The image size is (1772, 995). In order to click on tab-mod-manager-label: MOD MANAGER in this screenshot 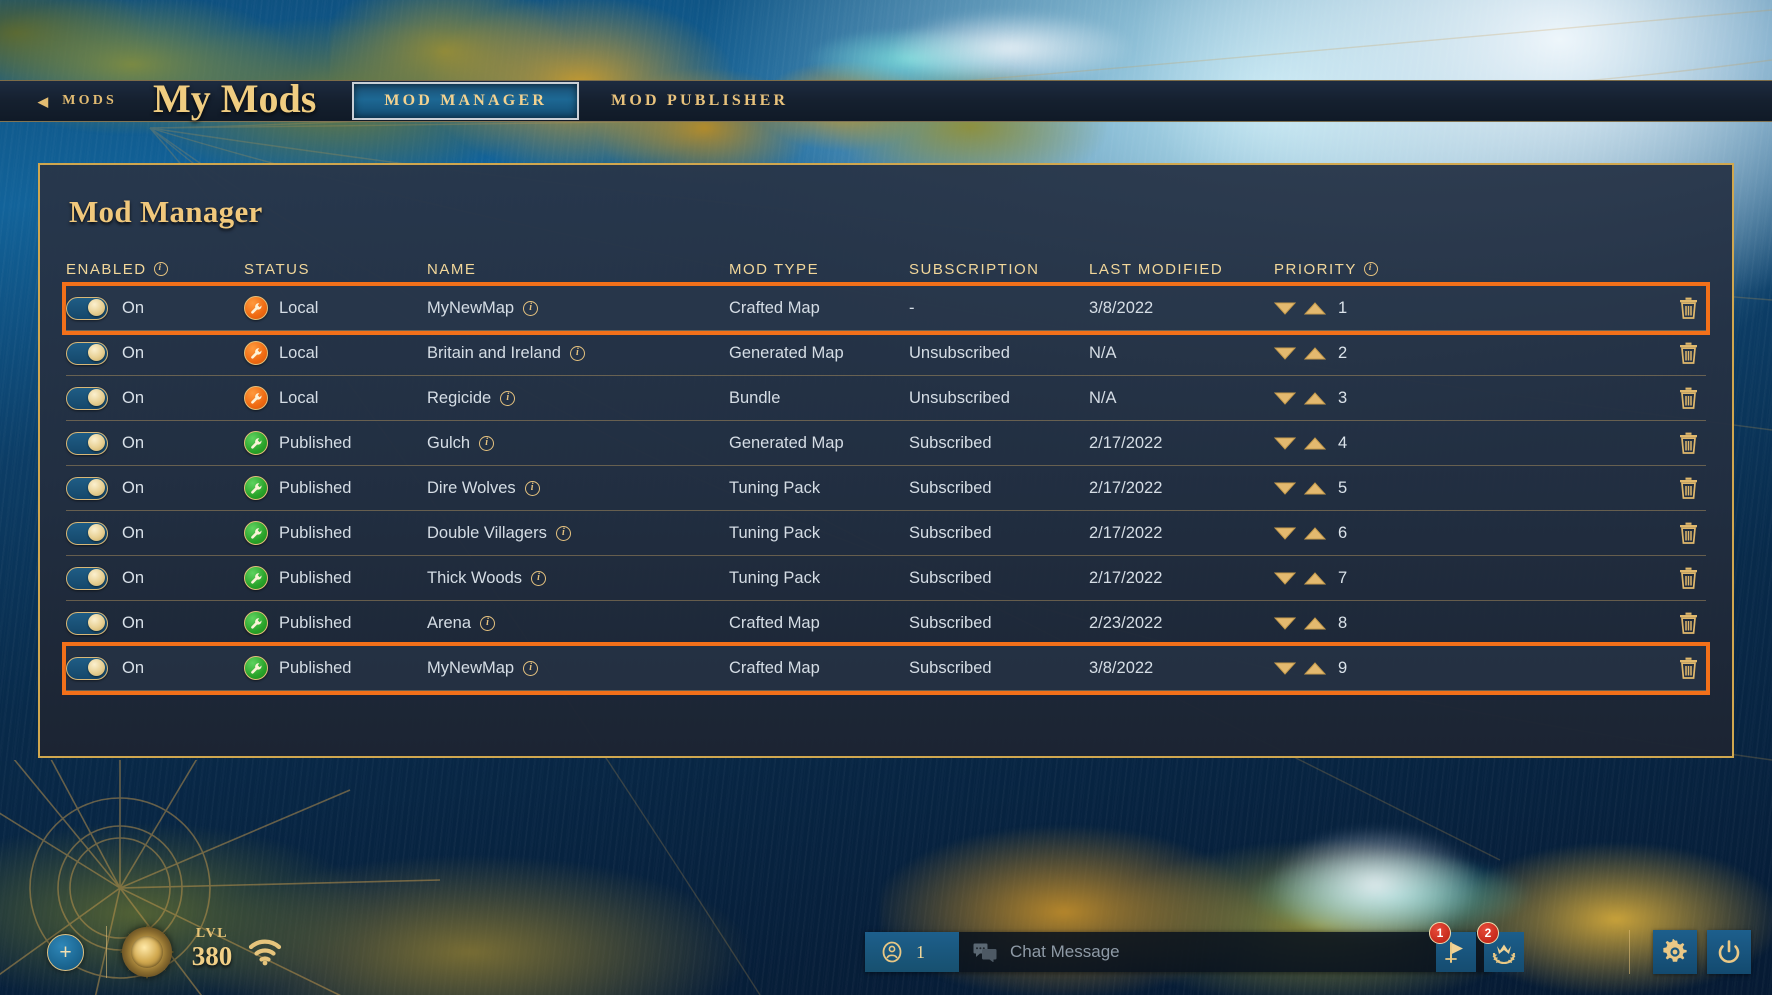, I will do `click(466, 100)`.